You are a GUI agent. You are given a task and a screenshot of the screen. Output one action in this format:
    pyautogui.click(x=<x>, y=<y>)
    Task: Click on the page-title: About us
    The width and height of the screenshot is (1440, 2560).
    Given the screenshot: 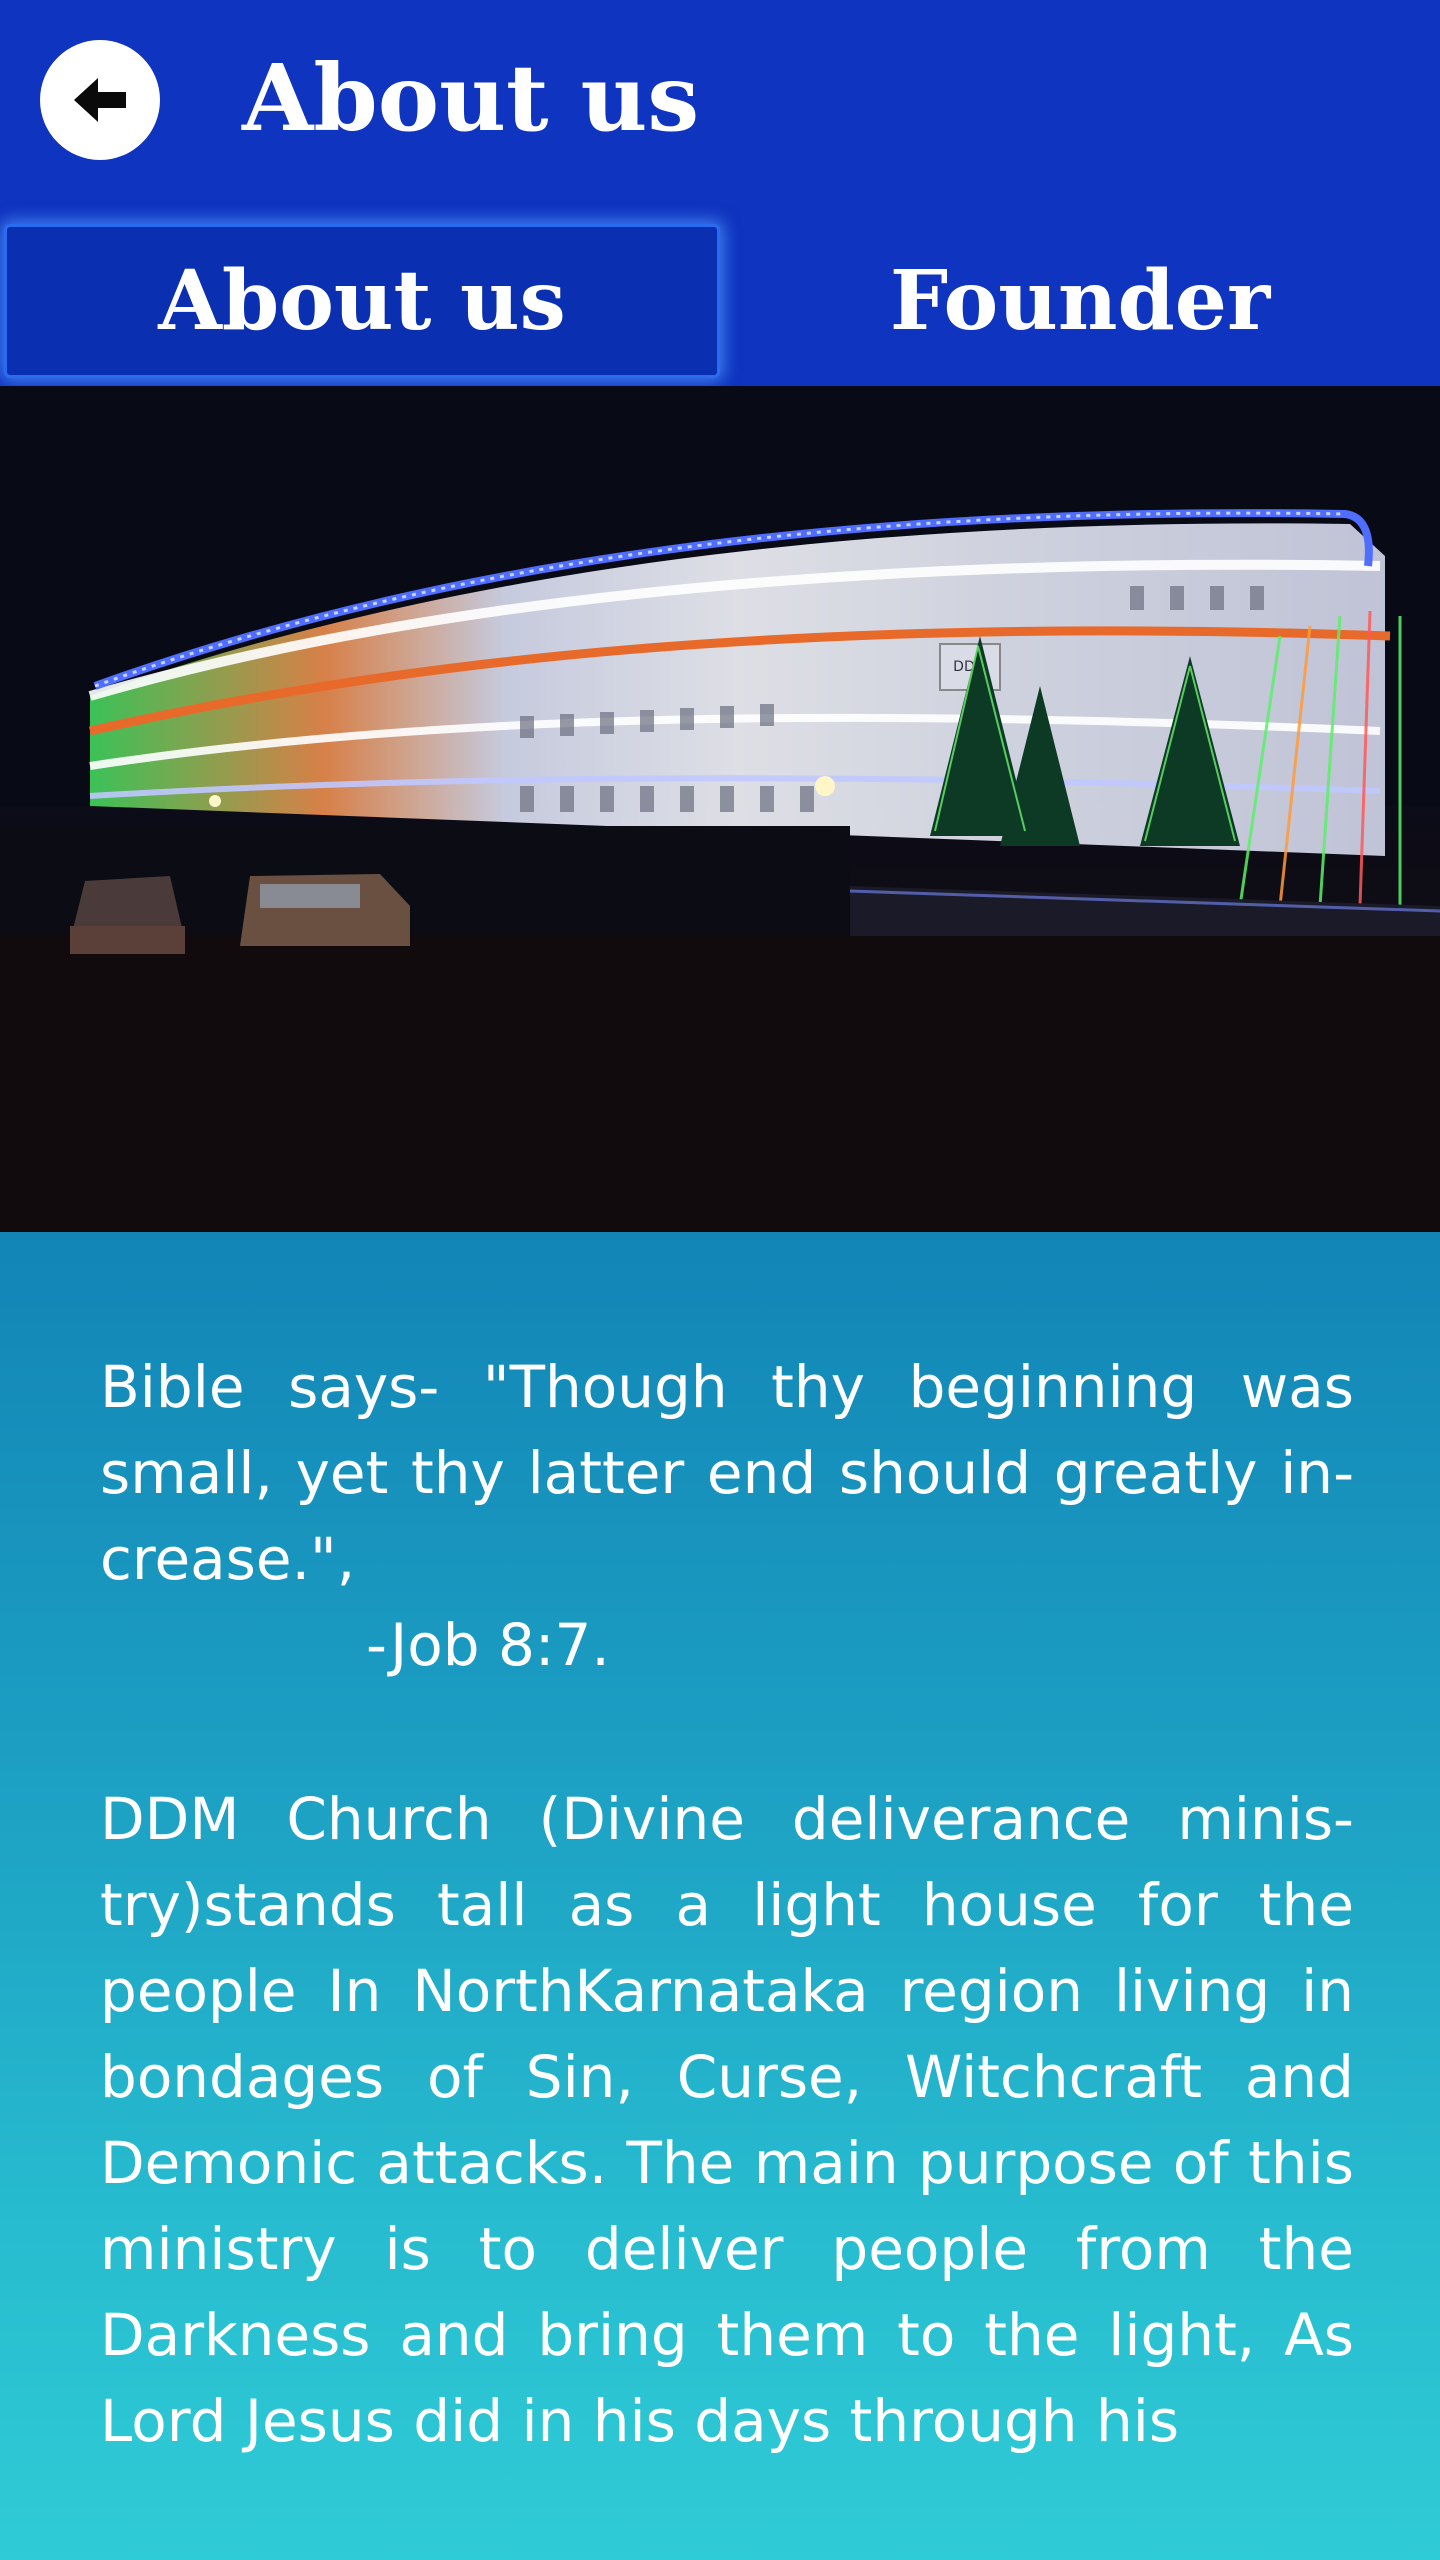 What is the action you would take?
    pyautogui.click(x=471, y=98)
    